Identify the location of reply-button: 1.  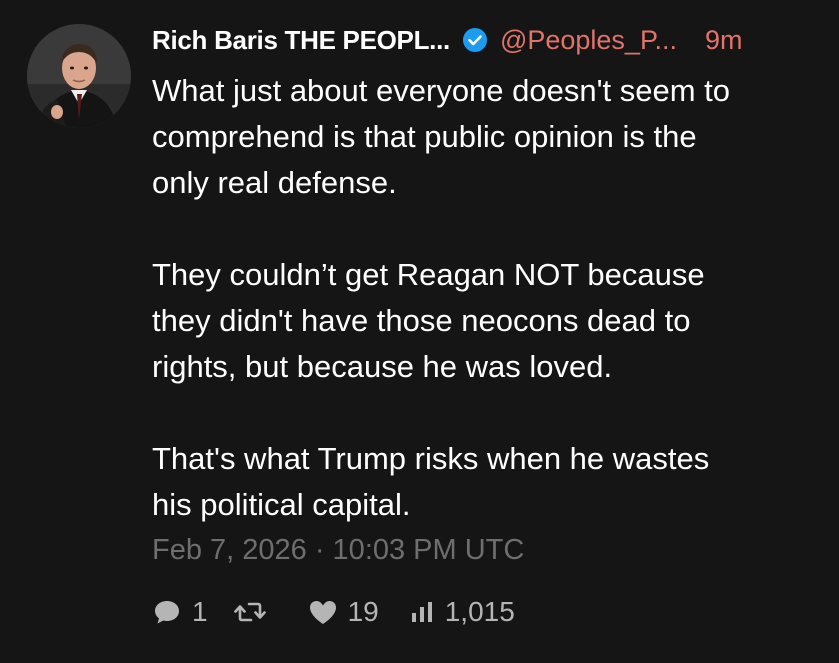
(180, 612).